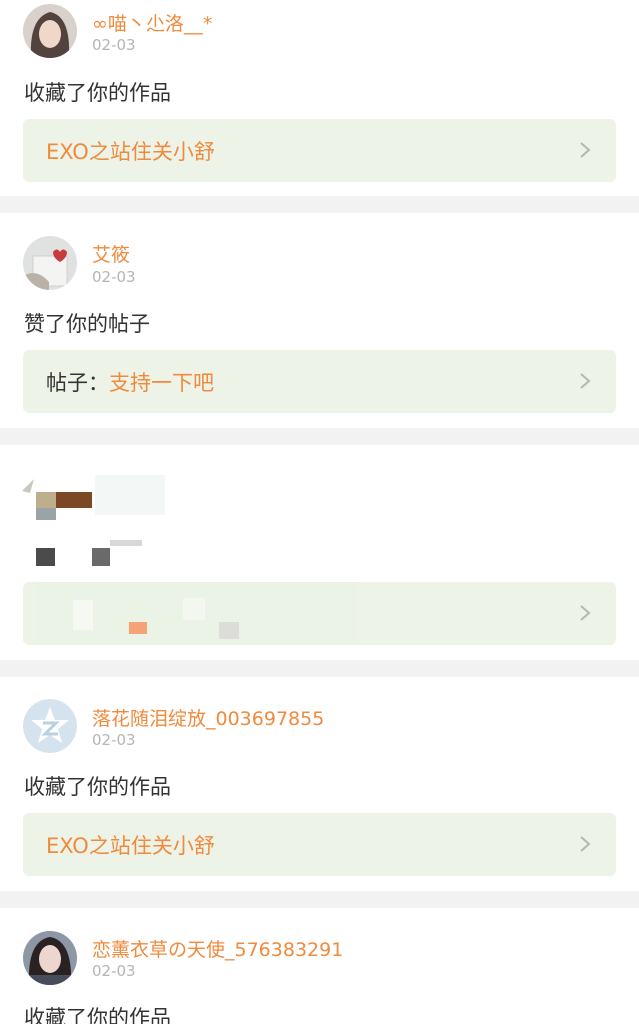 The image size is (639, 1024). I want to click on post-link-label: 帖子：支持一下吧, so click(130, 382).